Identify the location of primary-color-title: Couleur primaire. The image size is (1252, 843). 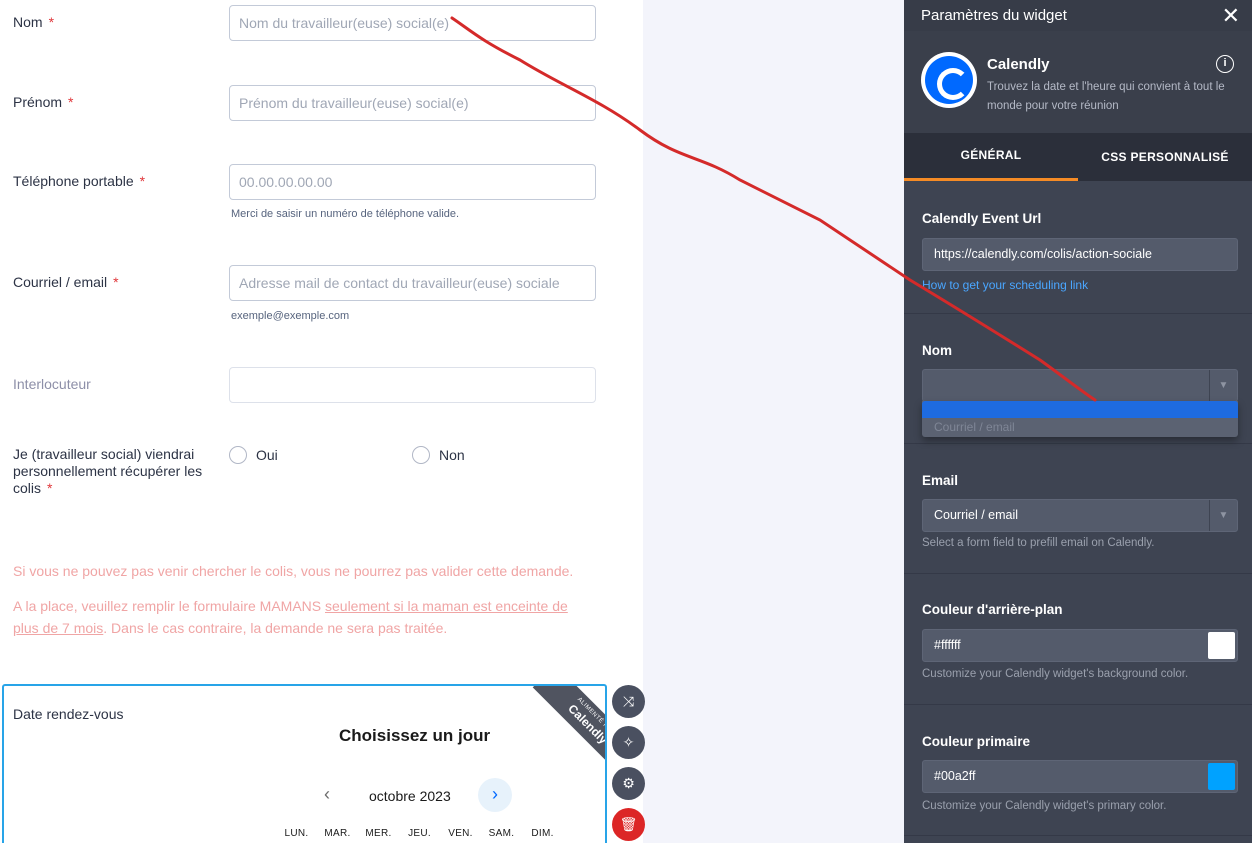
(976, 741).